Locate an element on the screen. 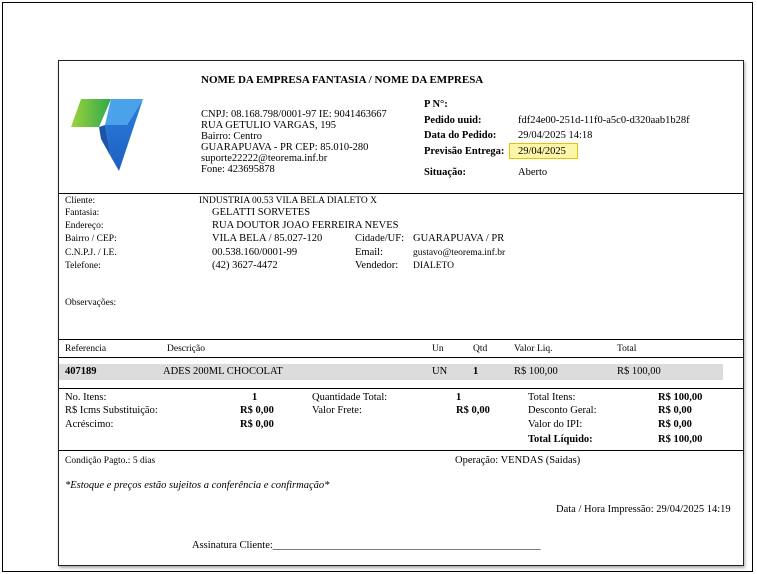  email-label: Email: is located at coordinates (369, 252).